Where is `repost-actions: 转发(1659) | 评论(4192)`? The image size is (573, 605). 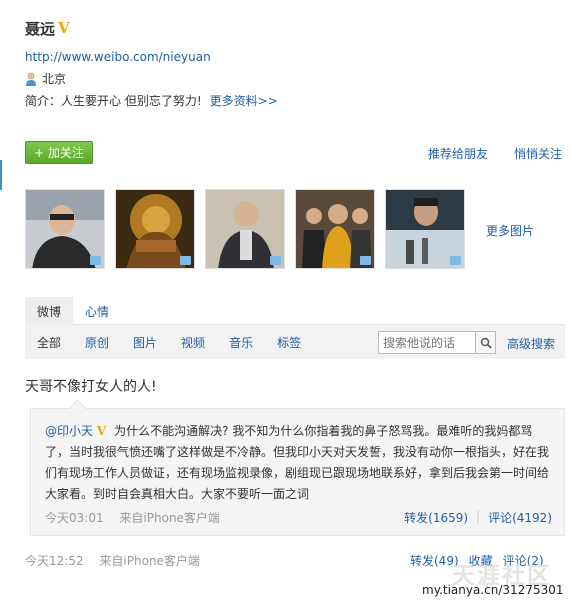
repost-actions: 转发(1659) | 评论(4192) is located at coordinates (478, 517).